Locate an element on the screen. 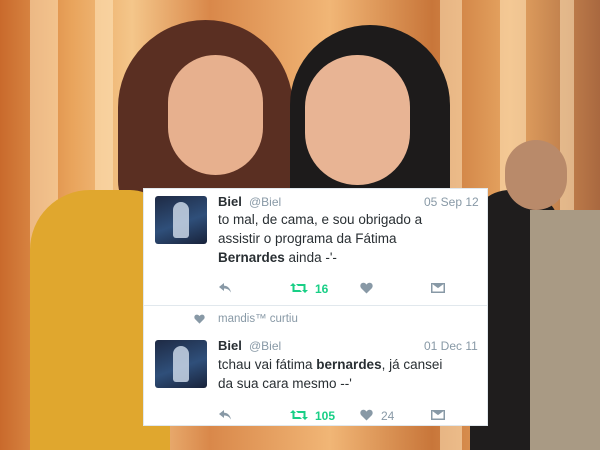  bystander-jacket is located at coordinates (565, 330).